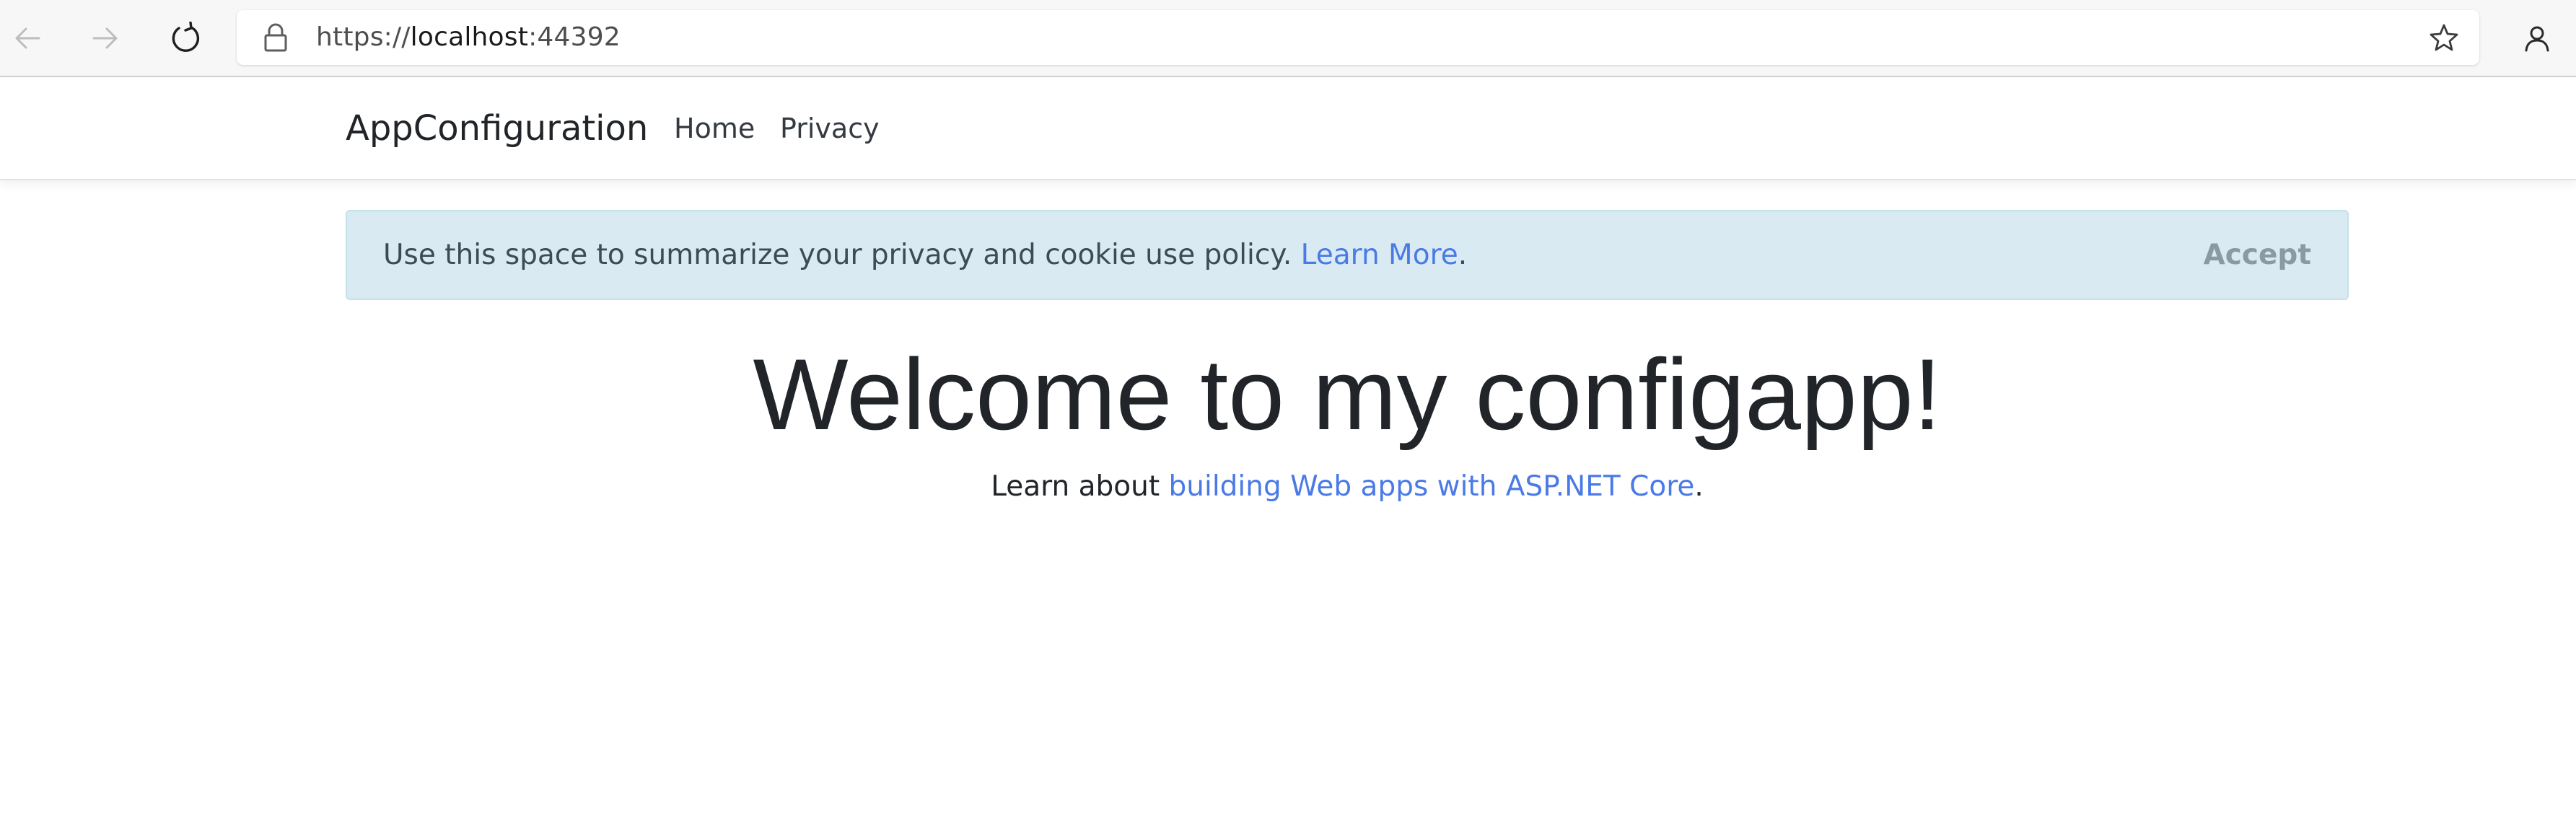 This screenshot has width=2576, height=836. I want to click on cookie-message-suffix: ., so click(1463, 255).